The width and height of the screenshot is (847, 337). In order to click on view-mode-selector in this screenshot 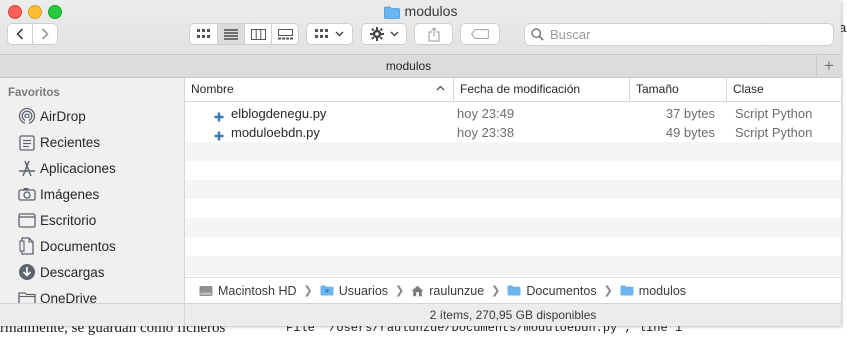, I will do `click(244, 34)`.